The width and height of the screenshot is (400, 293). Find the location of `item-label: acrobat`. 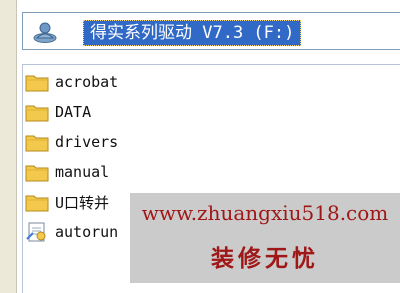

item-label: acrobat is located at coordinates (87, 82).